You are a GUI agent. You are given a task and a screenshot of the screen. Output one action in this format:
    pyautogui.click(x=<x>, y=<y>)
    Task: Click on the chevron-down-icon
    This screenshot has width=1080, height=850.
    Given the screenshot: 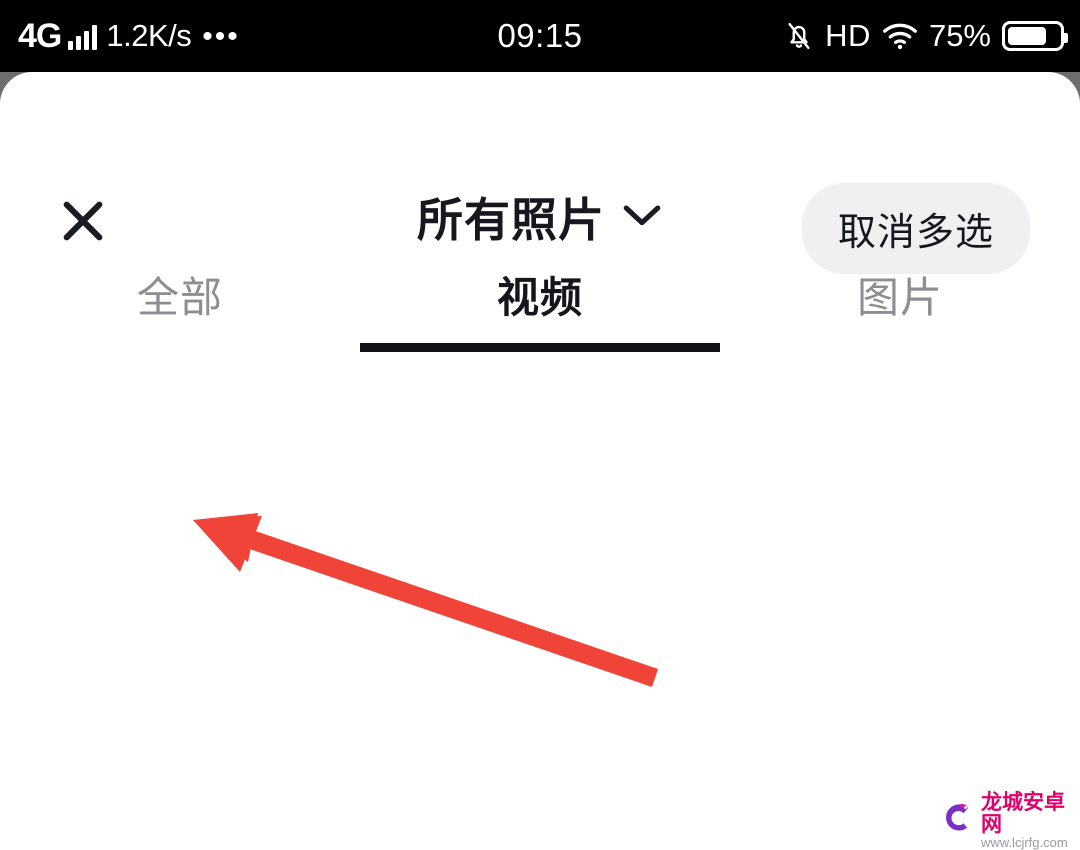 What is the action you would take?
    pyautogui.click(x=642, y=217)
    